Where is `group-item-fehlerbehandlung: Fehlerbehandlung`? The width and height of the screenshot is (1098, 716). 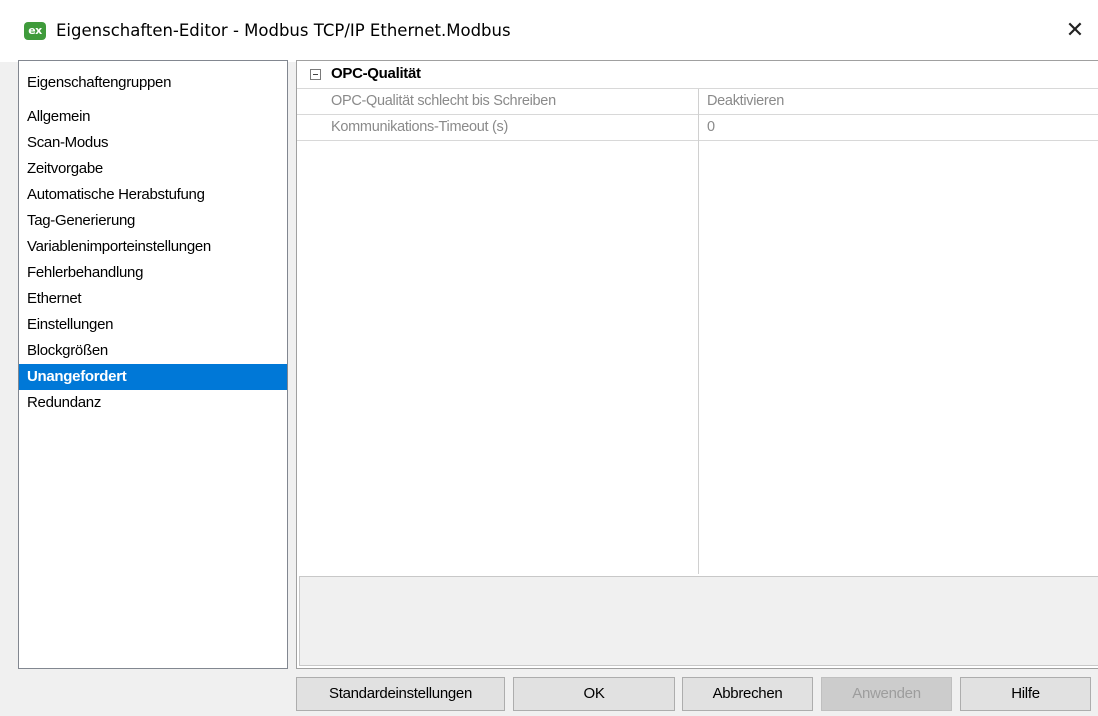
group-item-fehlerbehandlung: Fehlerbehandlung is located at coordinates (153, 273).